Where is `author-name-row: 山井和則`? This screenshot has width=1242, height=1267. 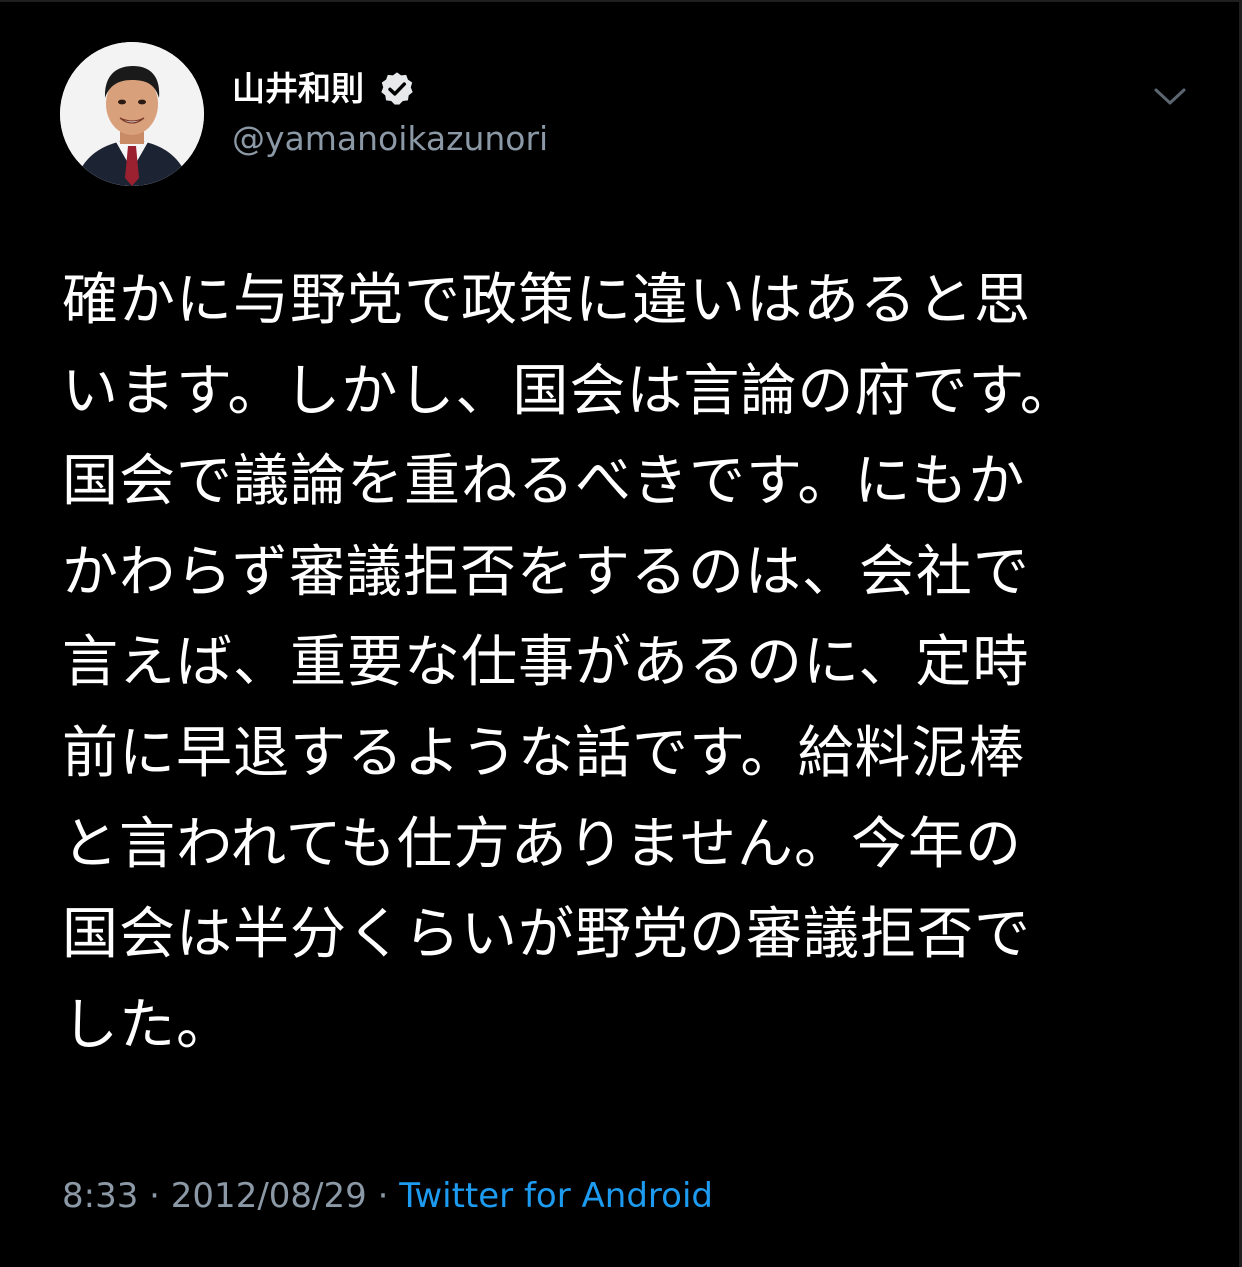
author-name-row: 山井和則 is located at coordinates (324, 89).